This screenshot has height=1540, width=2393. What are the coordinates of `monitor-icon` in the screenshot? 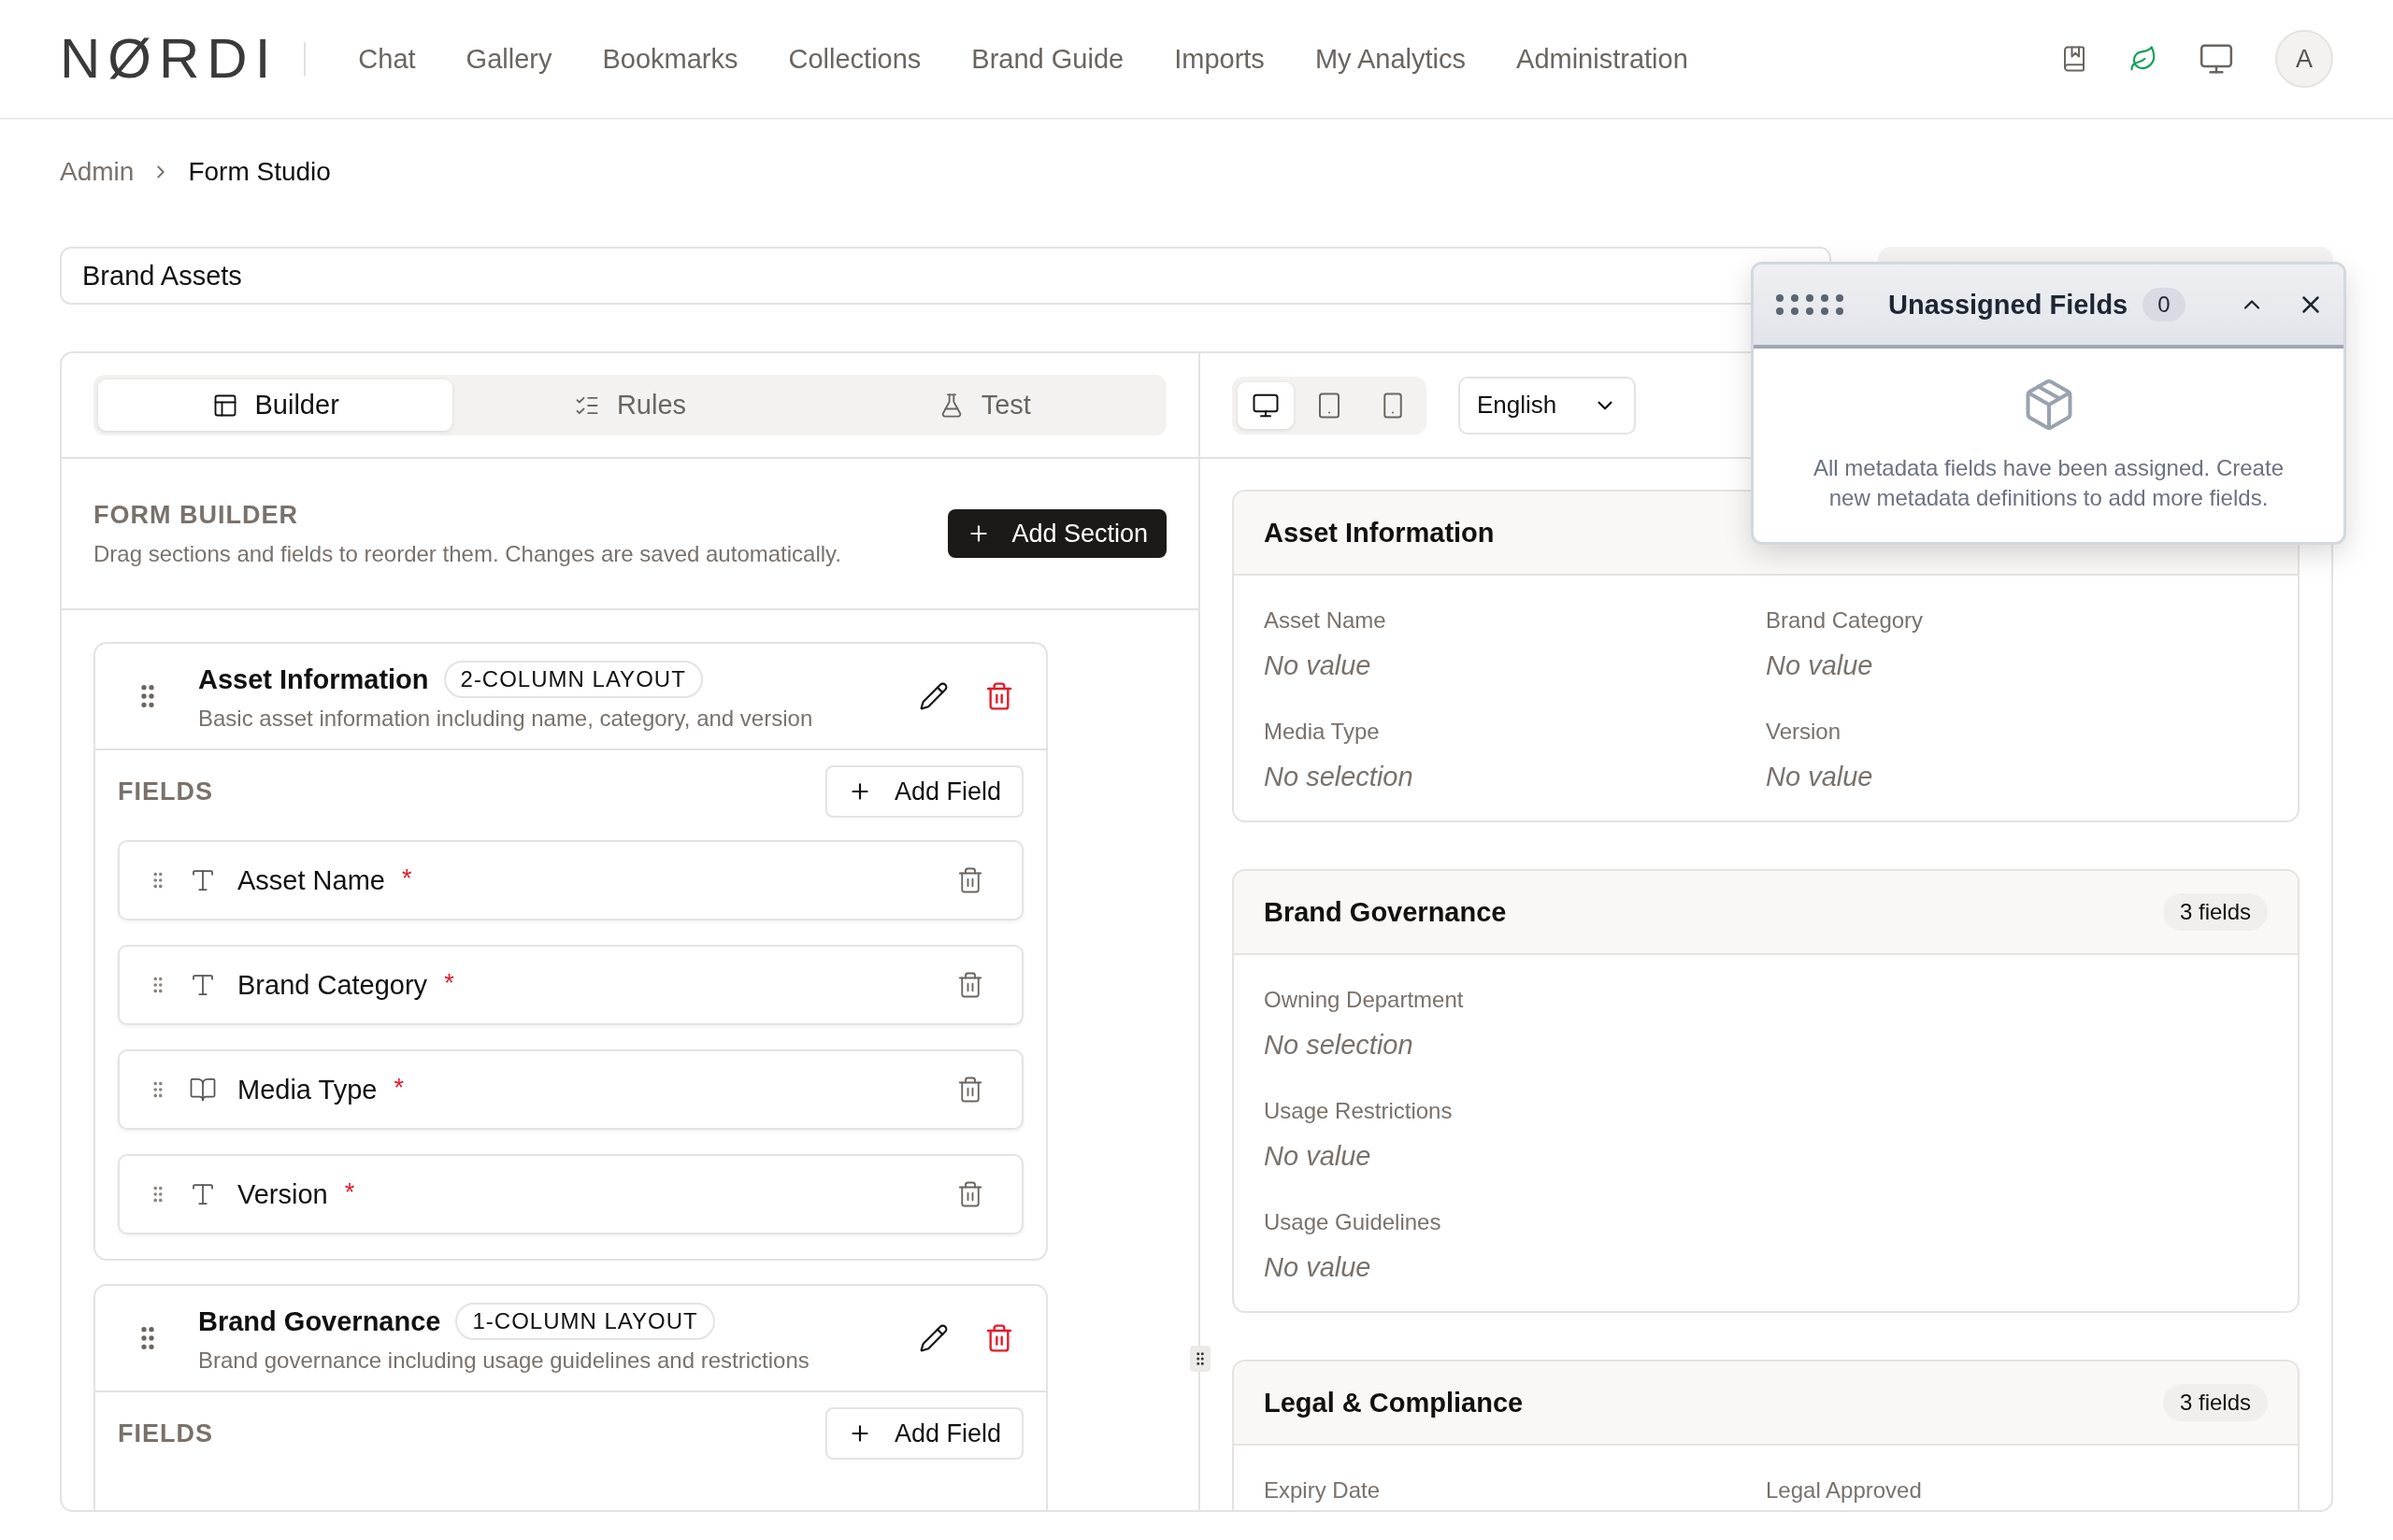 It's located at (2216, 59).